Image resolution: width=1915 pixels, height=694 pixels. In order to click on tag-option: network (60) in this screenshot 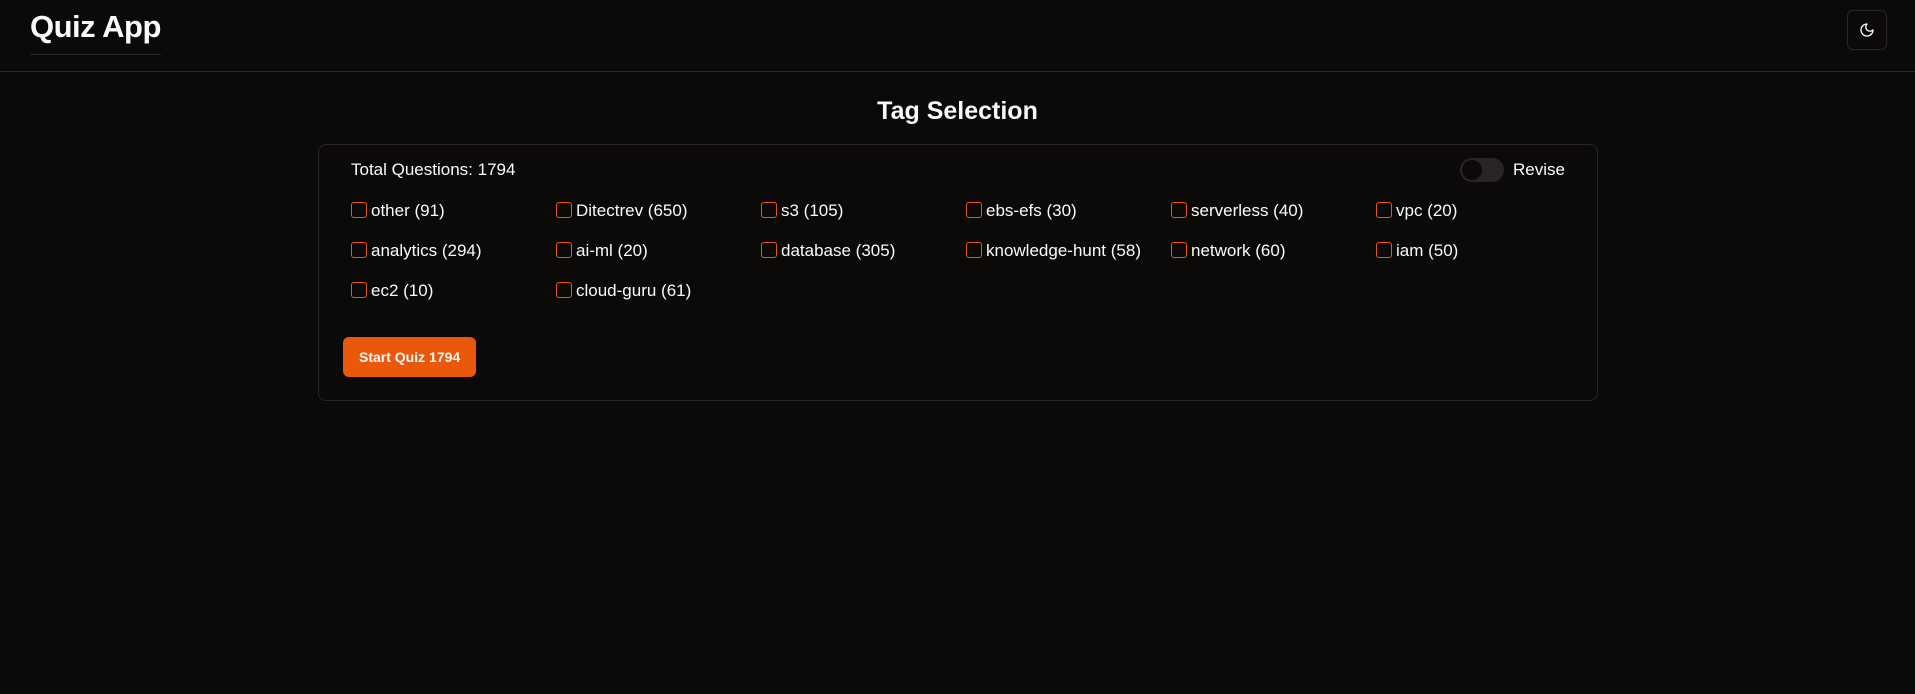, I will do `click(1273, 251)`.